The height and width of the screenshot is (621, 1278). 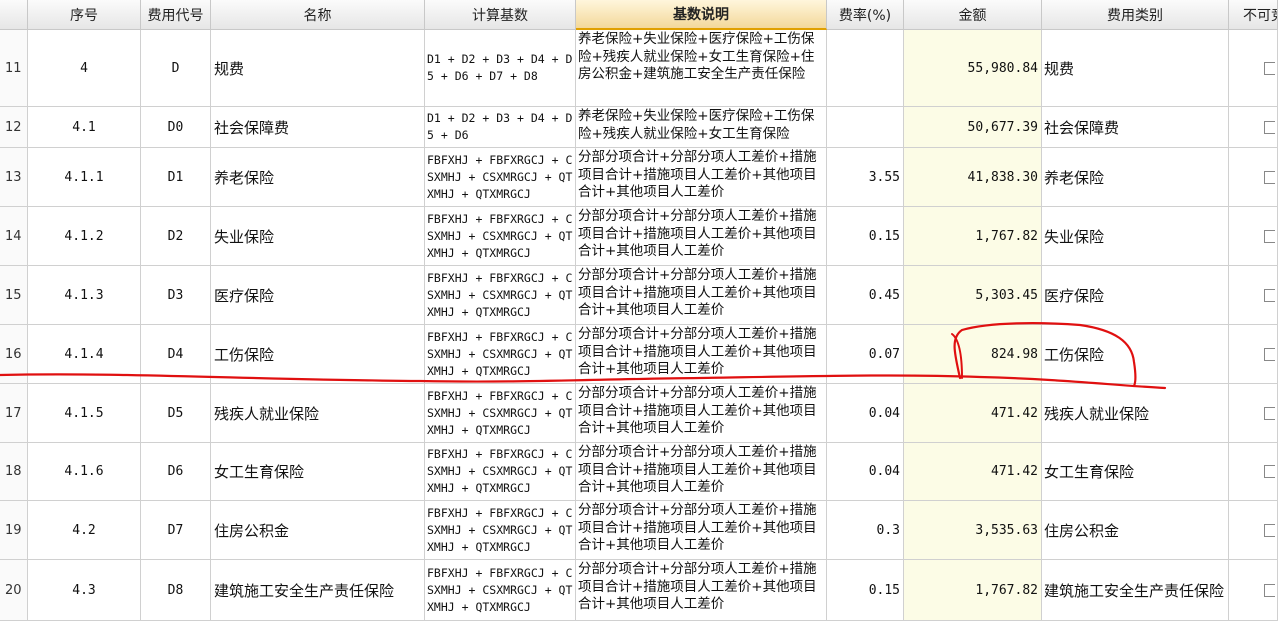 What do you see at coordinates (1135, 15) in the screenshot?
I see `header-category: 费用类别` at bounding box center [1135, 15].